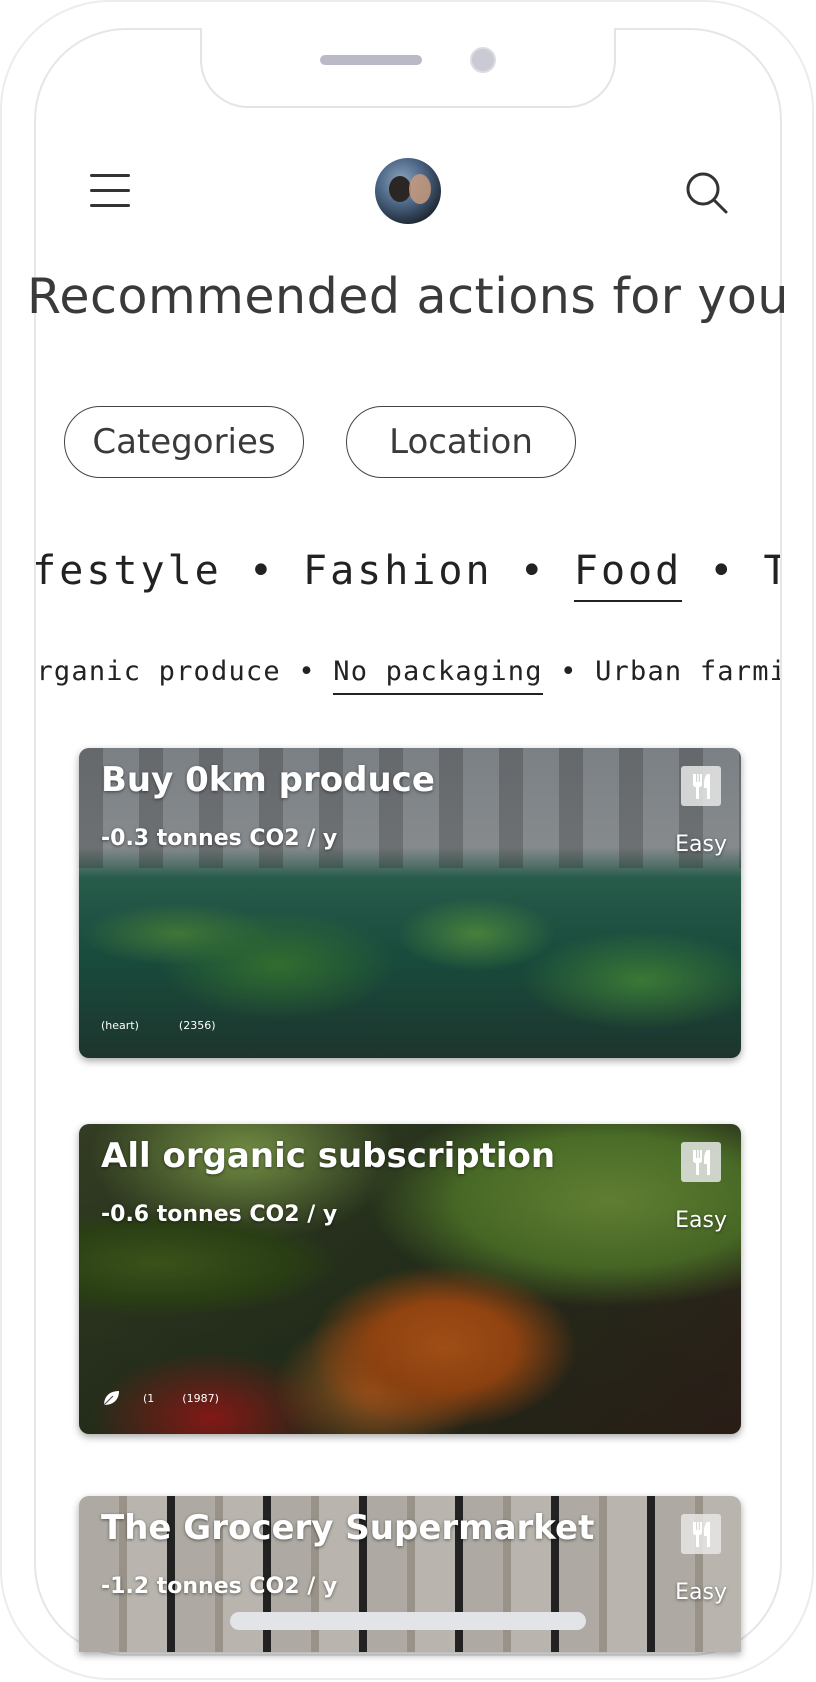 Image resolution: width=816 pixels, height=1682 pixels. Describe the element at coordinates (408, 1621) in the screenshot. I see `home-indicator` at that location.